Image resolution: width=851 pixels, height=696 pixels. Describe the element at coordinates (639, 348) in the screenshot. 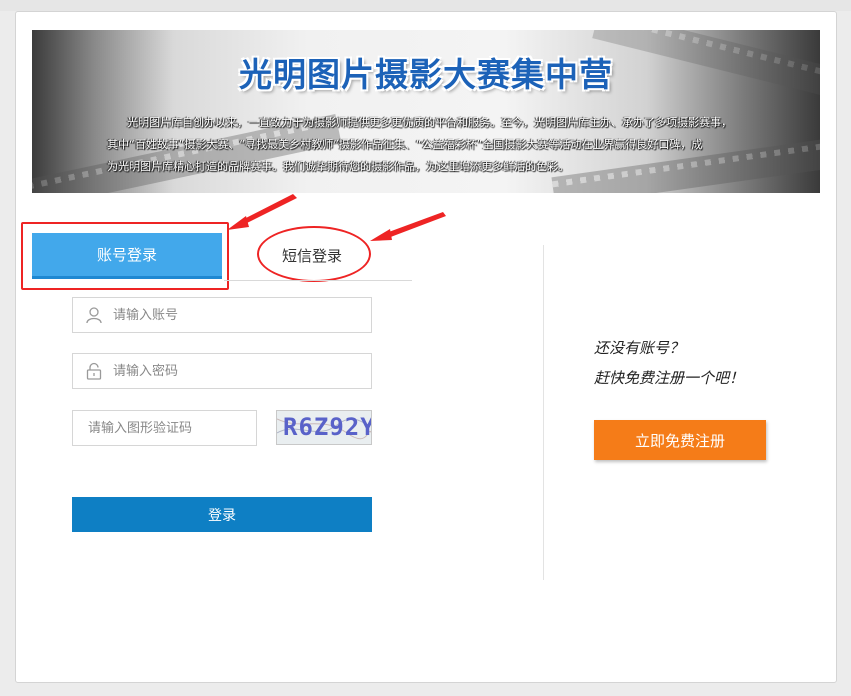

I see `no-account-text: 还没有账号？` at that location.